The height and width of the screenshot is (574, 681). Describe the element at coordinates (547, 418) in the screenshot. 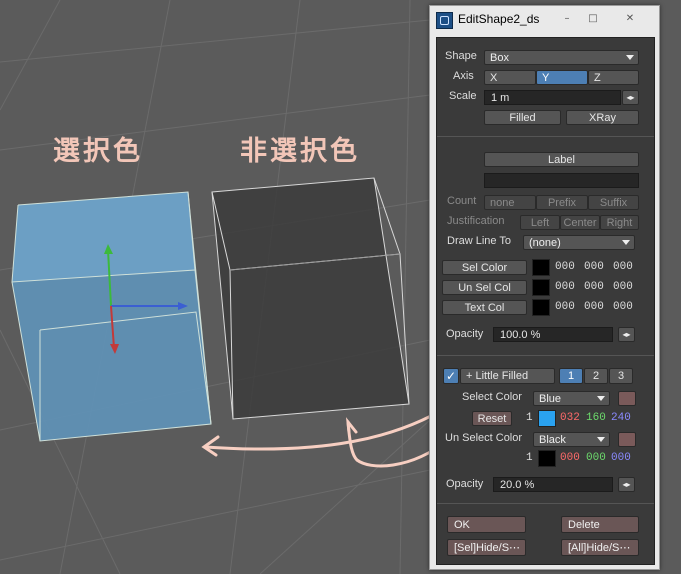

I see `select-color-swatch` at that location.